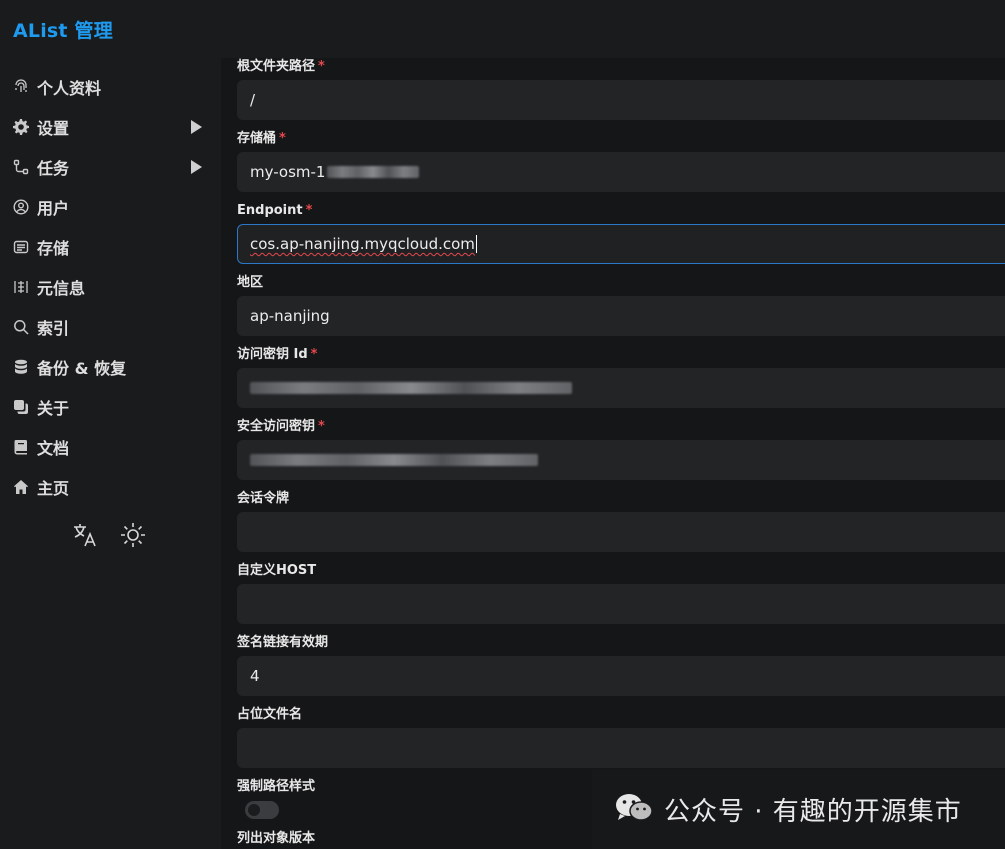 Image resolution: width=1005 pixels, height=849 pixels. What do you see at coordinates (63, 29) in the screenshot?
I see `app-brand: AList 管理` at bounding box center [63, 29].